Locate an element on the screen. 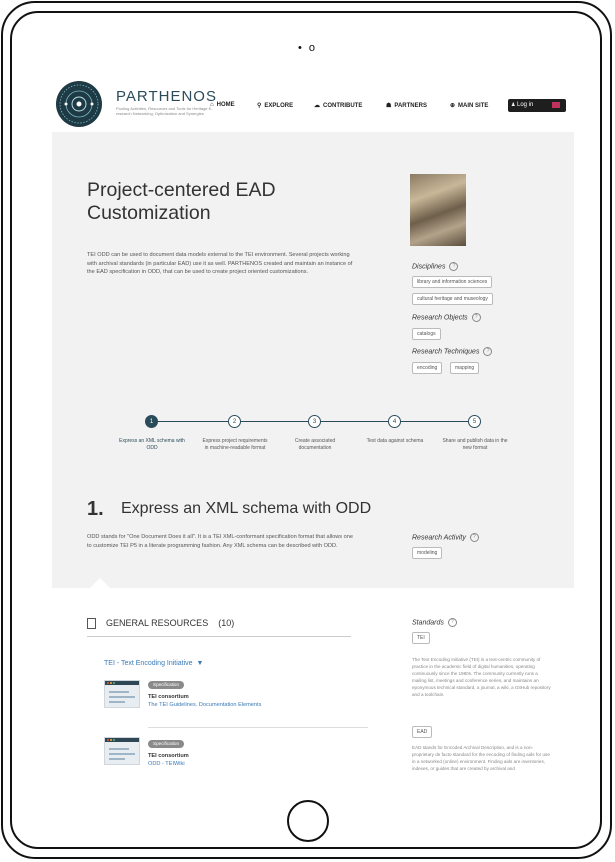  login-button: ♟ Log in is located at coordinates (537, 105).